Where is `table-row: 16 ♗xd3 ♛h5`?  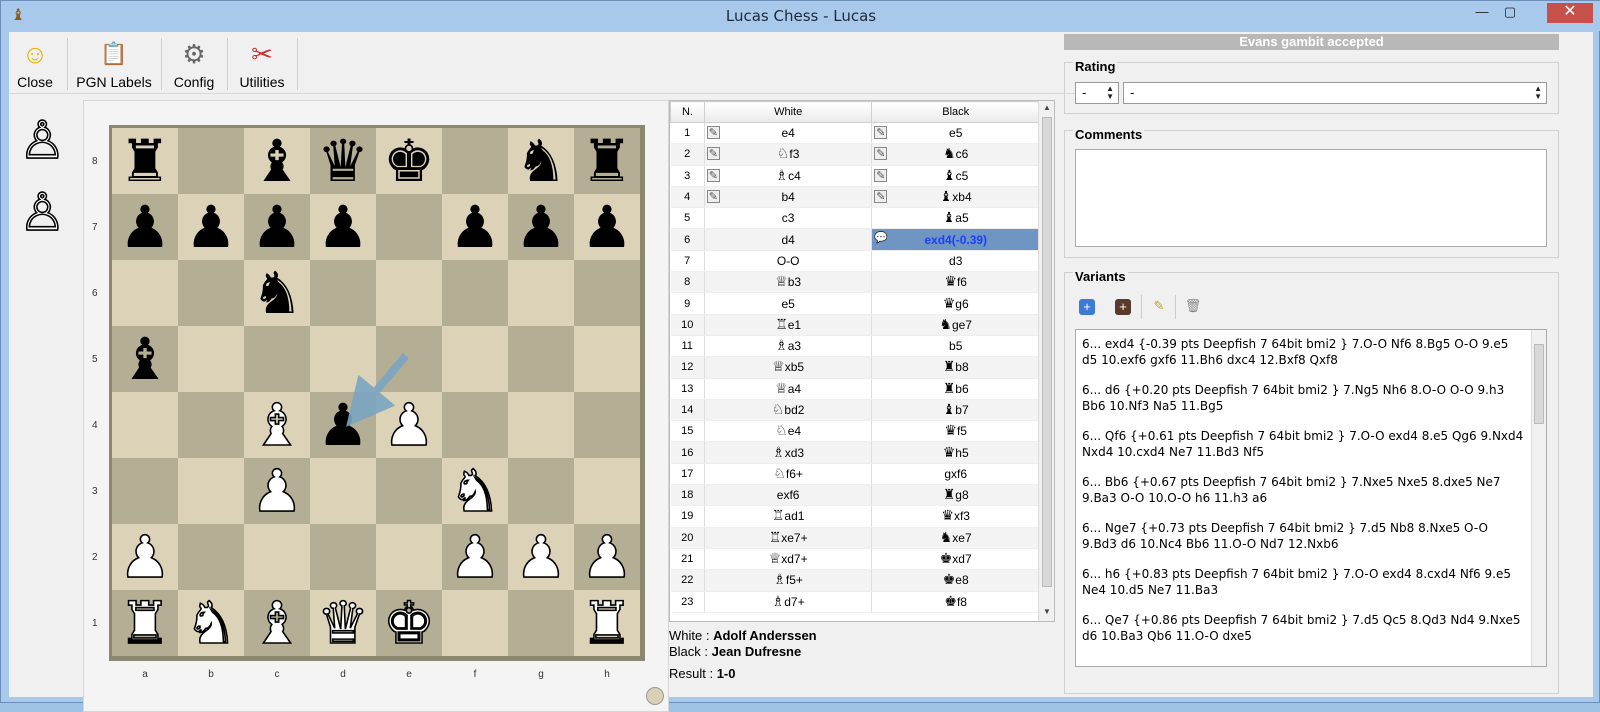 table-row: 16 ♗xd3 ♛h5 is located at coordinates (855, 452).